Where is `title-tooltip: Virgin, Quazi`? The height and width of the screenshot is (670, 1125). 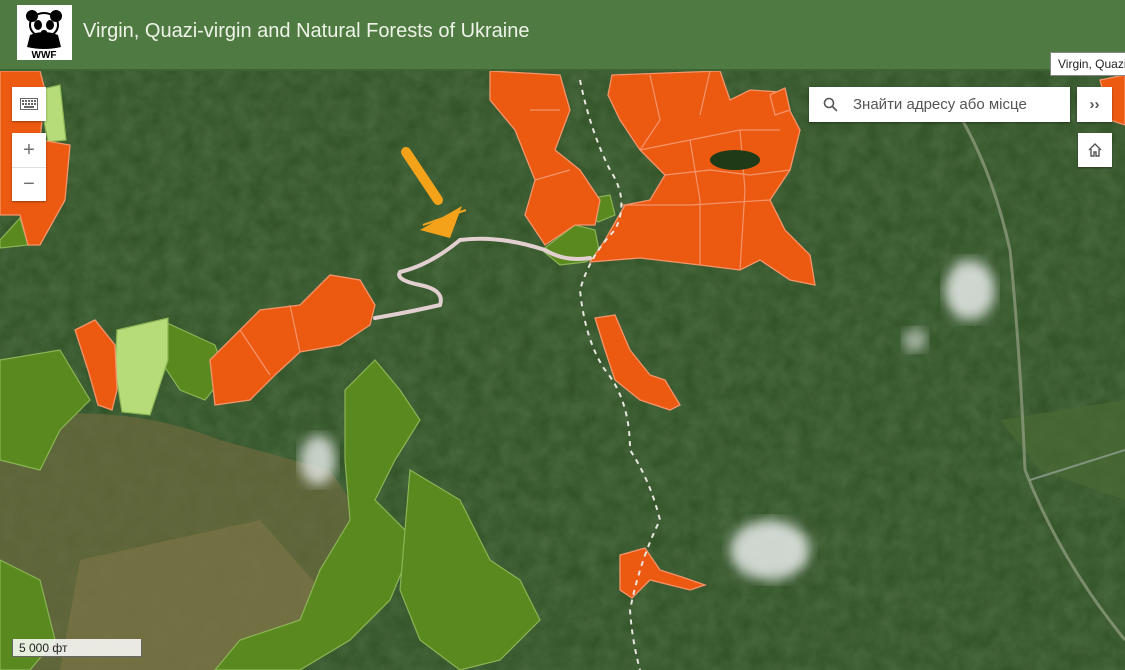 title-tooltip: Virgin, Quazi is located at coordinates (1087, 64).